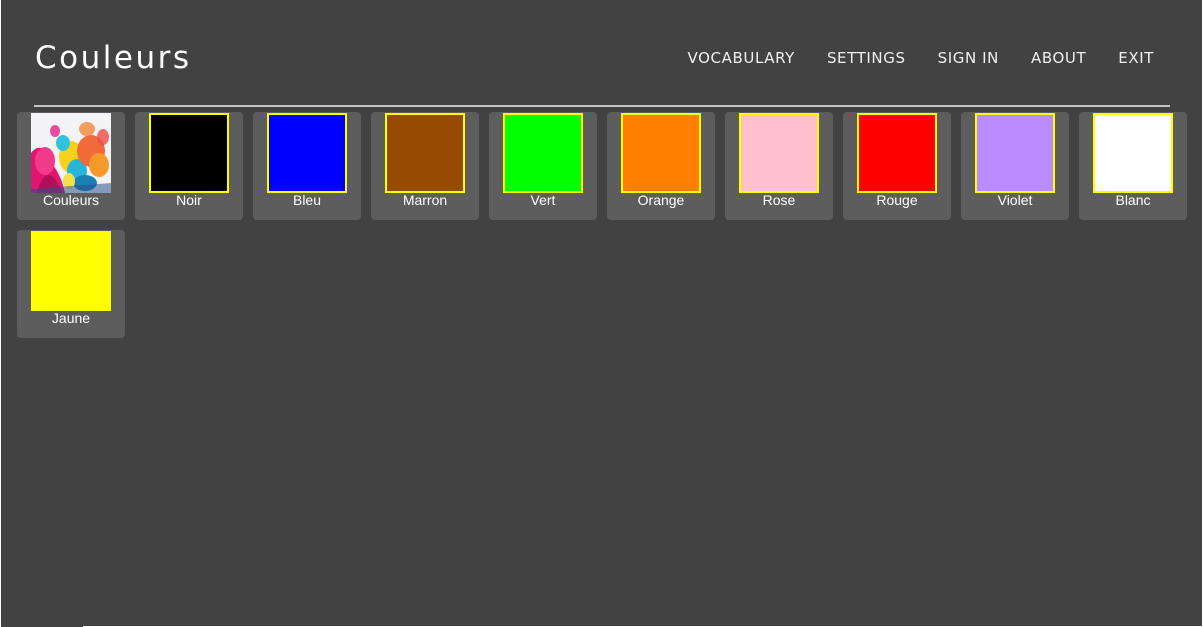 This screenshot has height=627, width=1203. I want to click on page-title: Couleurs, so click(113, 58).